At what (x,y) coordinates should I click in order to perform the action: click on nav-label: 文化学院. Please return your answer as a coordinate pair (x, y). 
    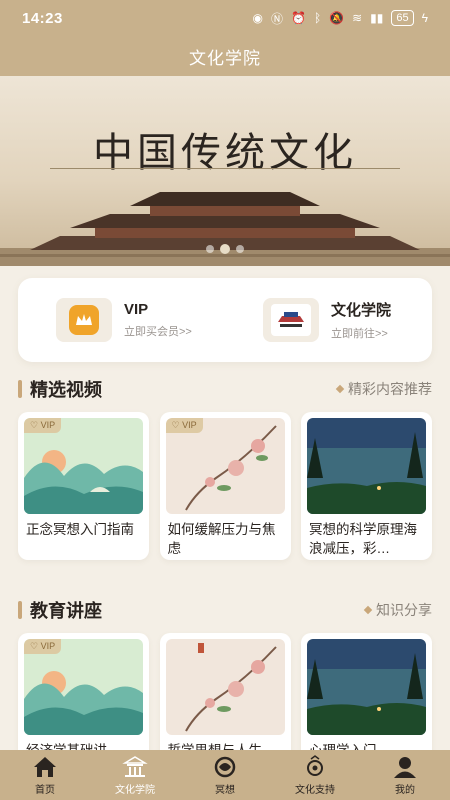
    Looking at the image, I should click on (135, 790).